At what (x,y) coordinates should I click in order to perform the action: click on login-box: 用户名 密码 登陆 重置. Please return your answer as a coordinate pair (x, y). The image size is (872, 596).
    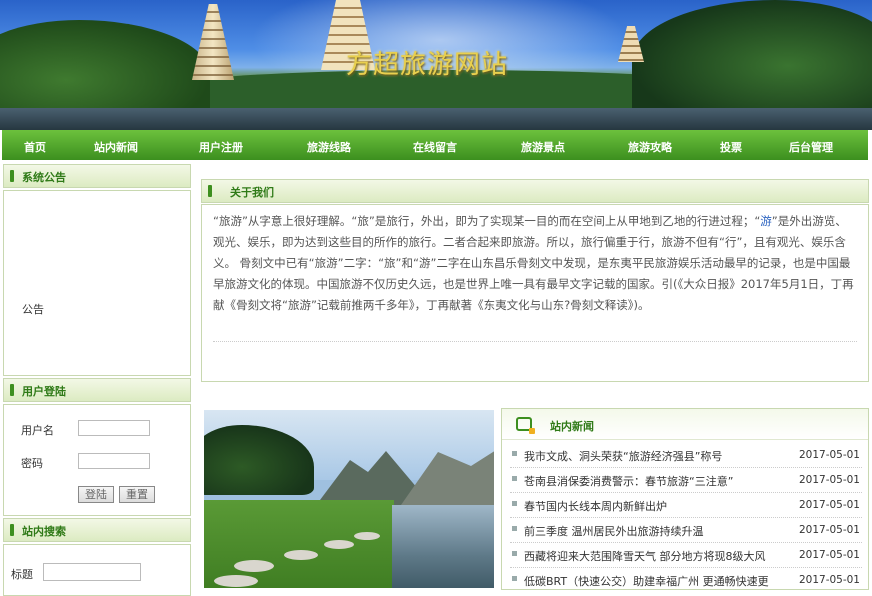
    Looking at the image, I should click on (97, 460).